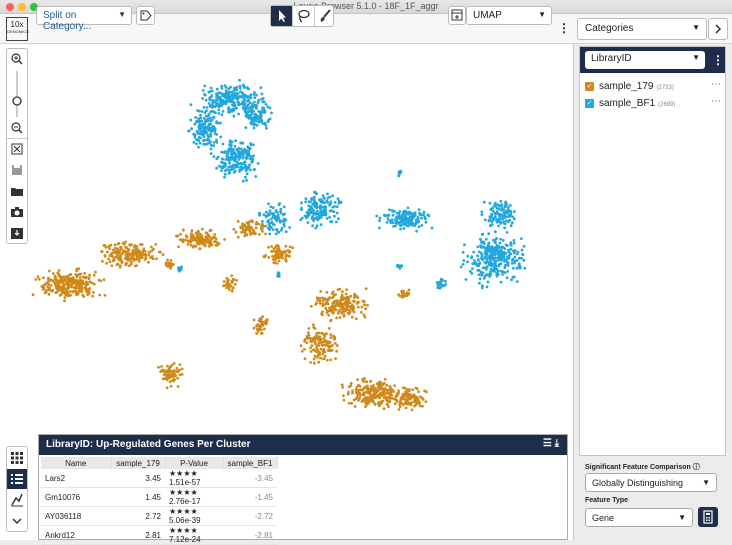 The width and height of the screenshot is (732, 545). I want to click on violin-plot-icon, so click(17, 500).